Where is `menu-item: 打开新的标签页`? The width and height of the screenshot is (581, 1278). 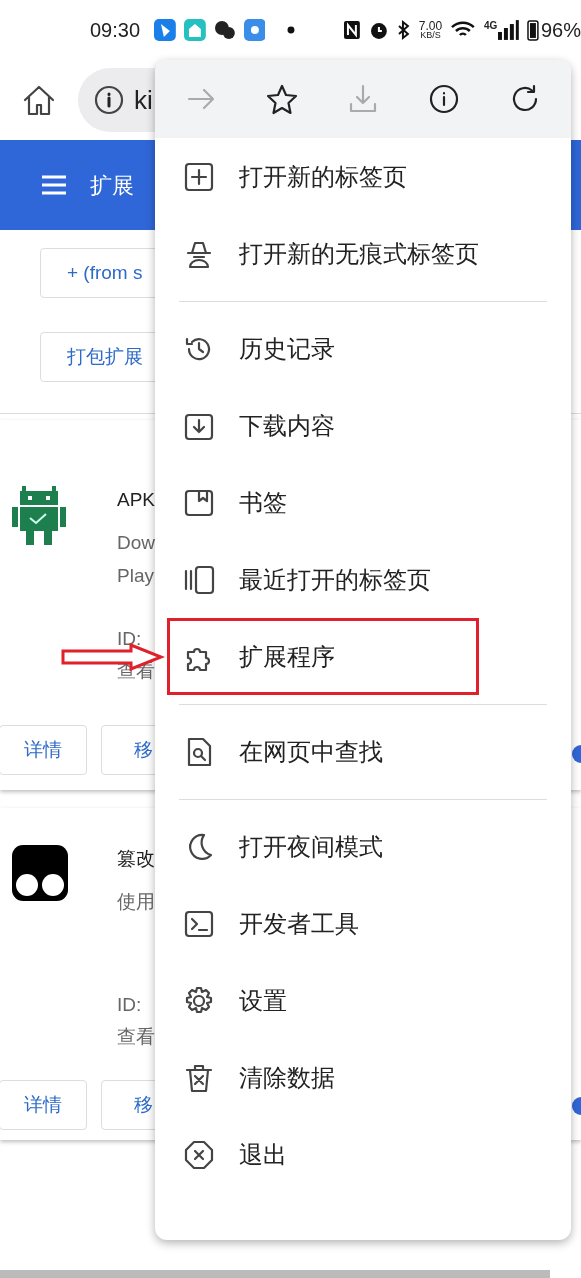 menu-item: 打开新的标签页 is located at coordinates (363, 176).